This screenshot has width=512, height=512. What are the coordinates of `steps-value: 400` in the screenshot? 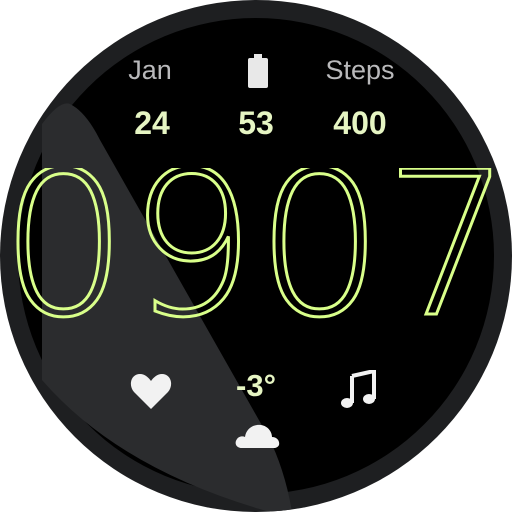 It's located at (360, 123).